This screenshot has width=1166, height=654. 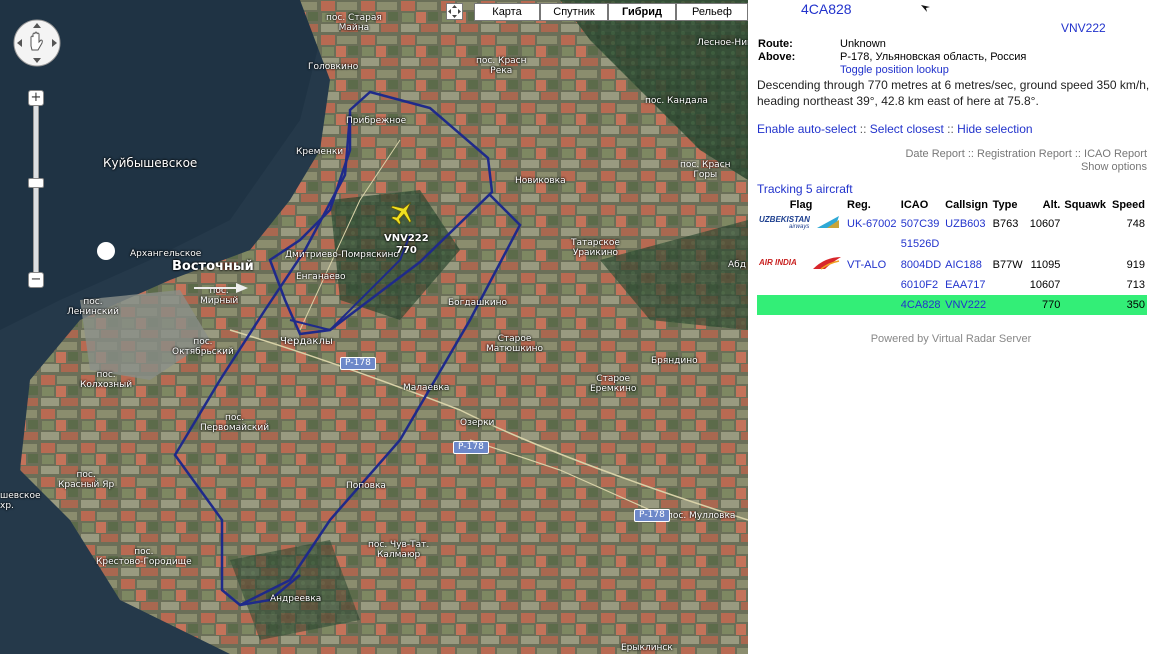 I want to click on callsign-cell: VNV222, so click(x=967, y=305).